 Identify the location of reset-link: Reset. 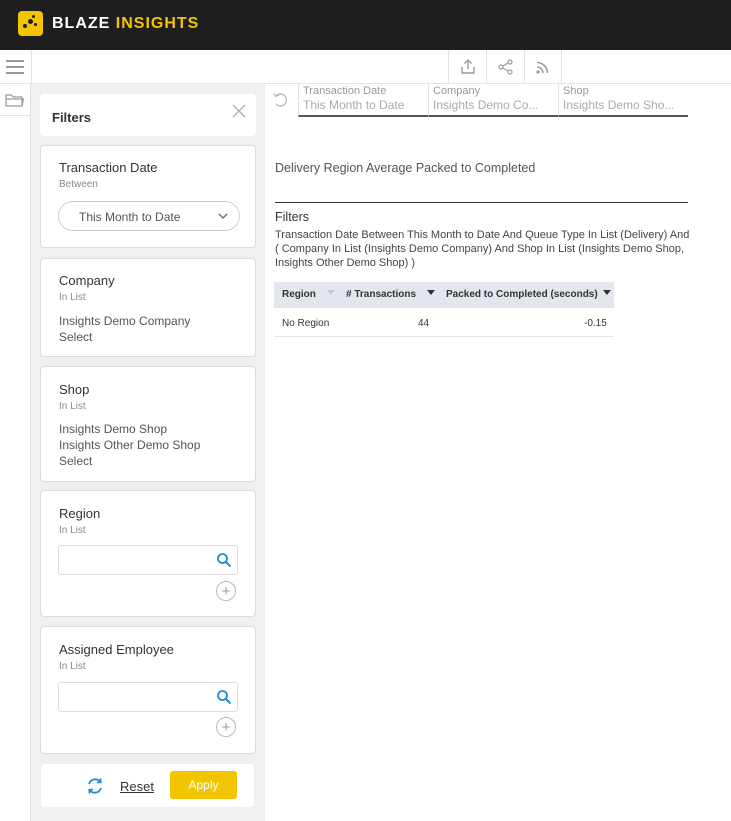
(137, 786).